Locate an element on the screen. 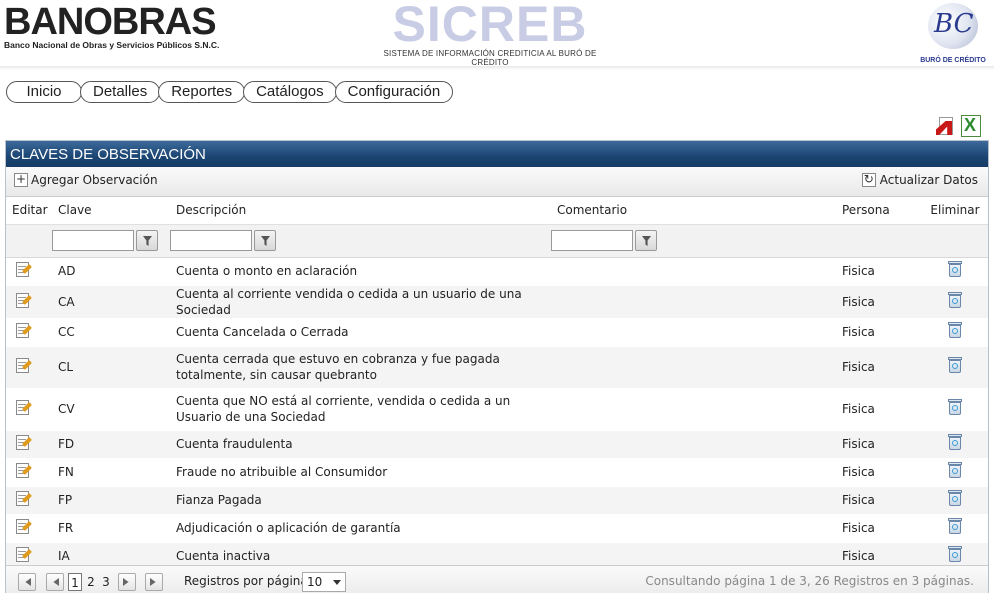 Image resolution: width=994 pixels, height=593 pixels. page-number-1: 1 is located at coordinates (75, 582).